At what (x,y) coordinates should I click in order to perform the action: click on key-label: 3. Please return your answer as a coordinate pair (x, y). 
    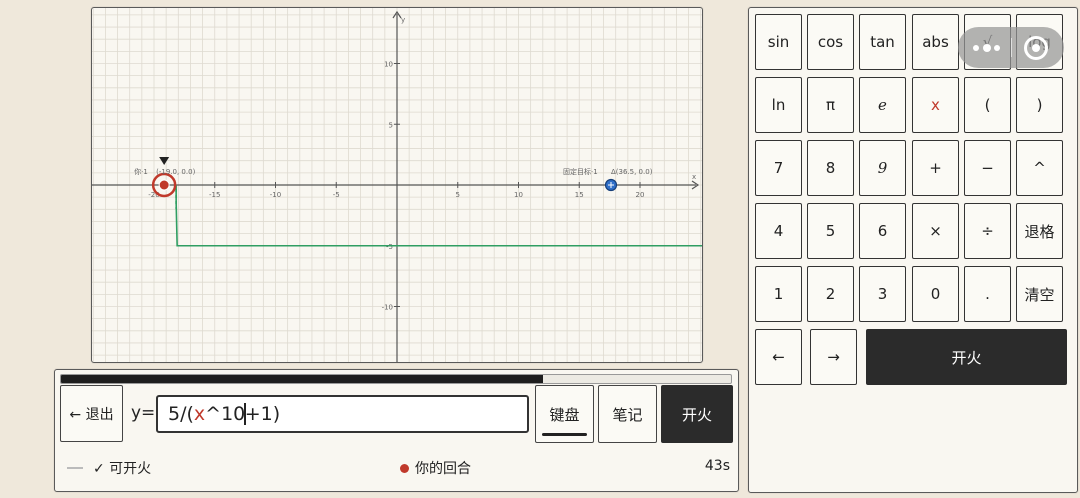
    Looking at the image, I should click on (882, 294).